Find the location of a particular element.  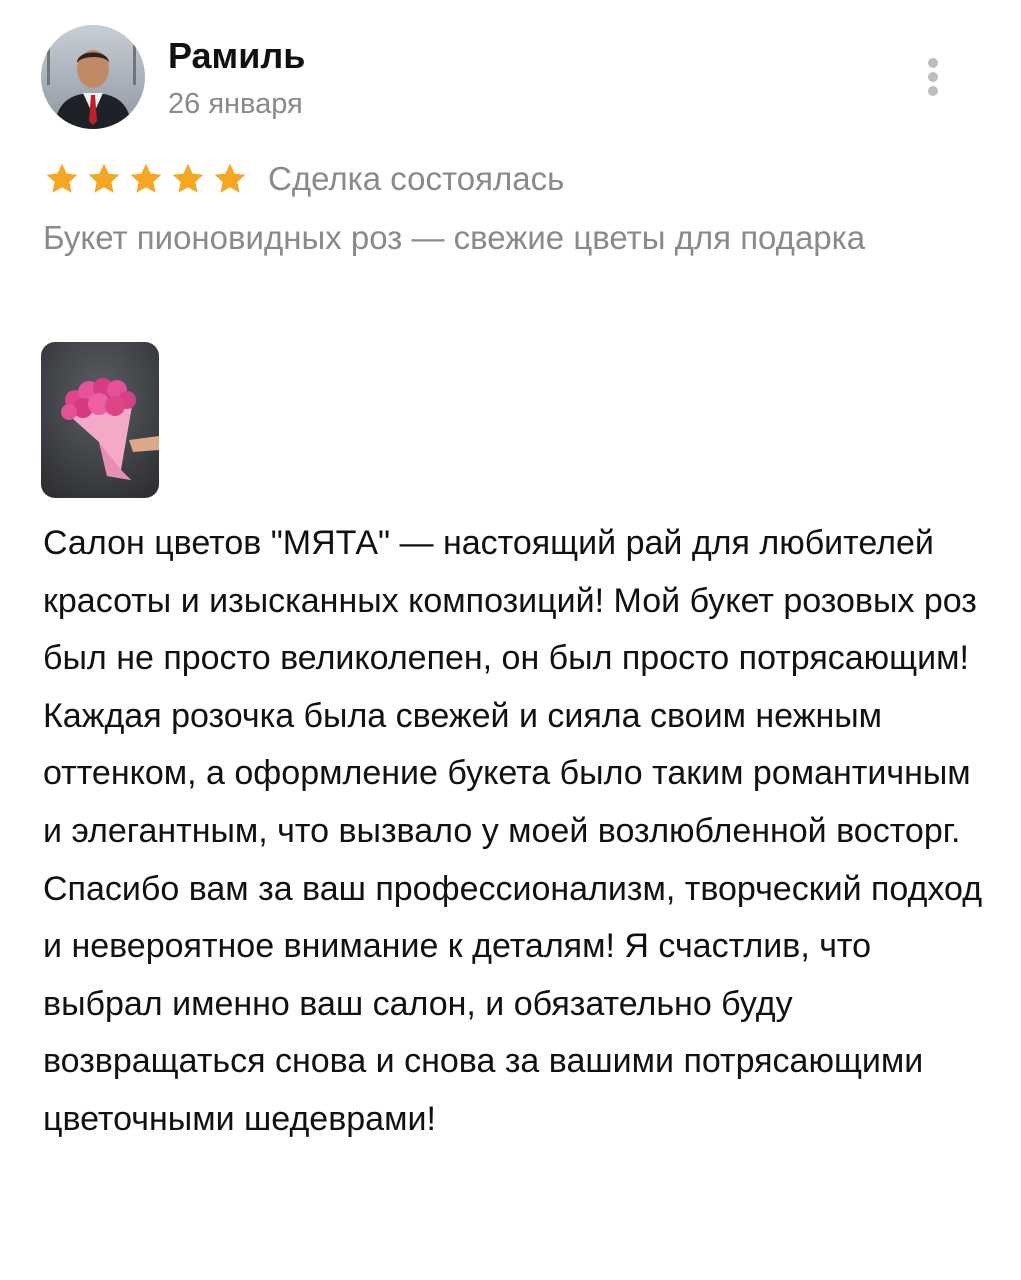

bouquet-image is located at coordinates (100, 420).